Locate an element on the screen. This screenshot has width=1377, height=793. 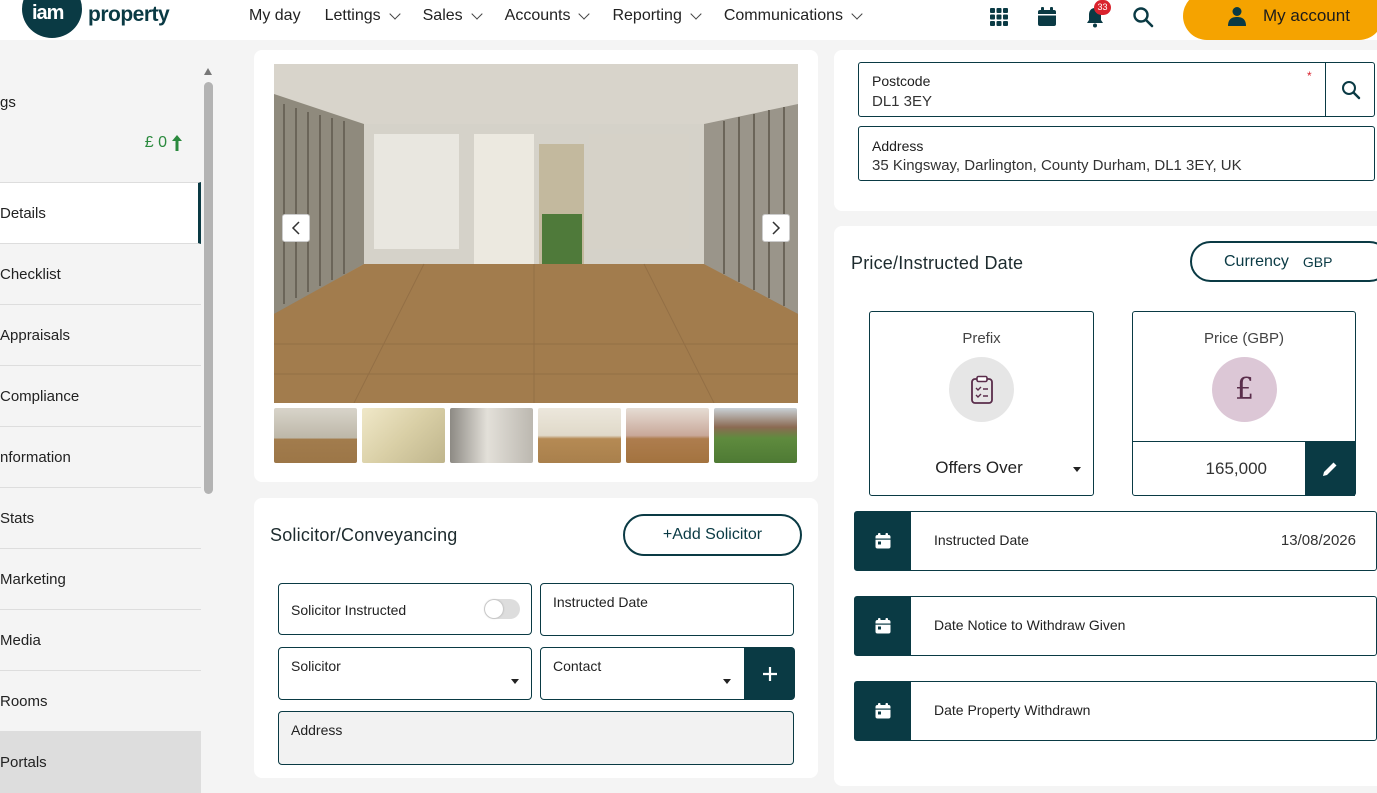
prefix-label: Prefix is located at coordinates (981, 338).